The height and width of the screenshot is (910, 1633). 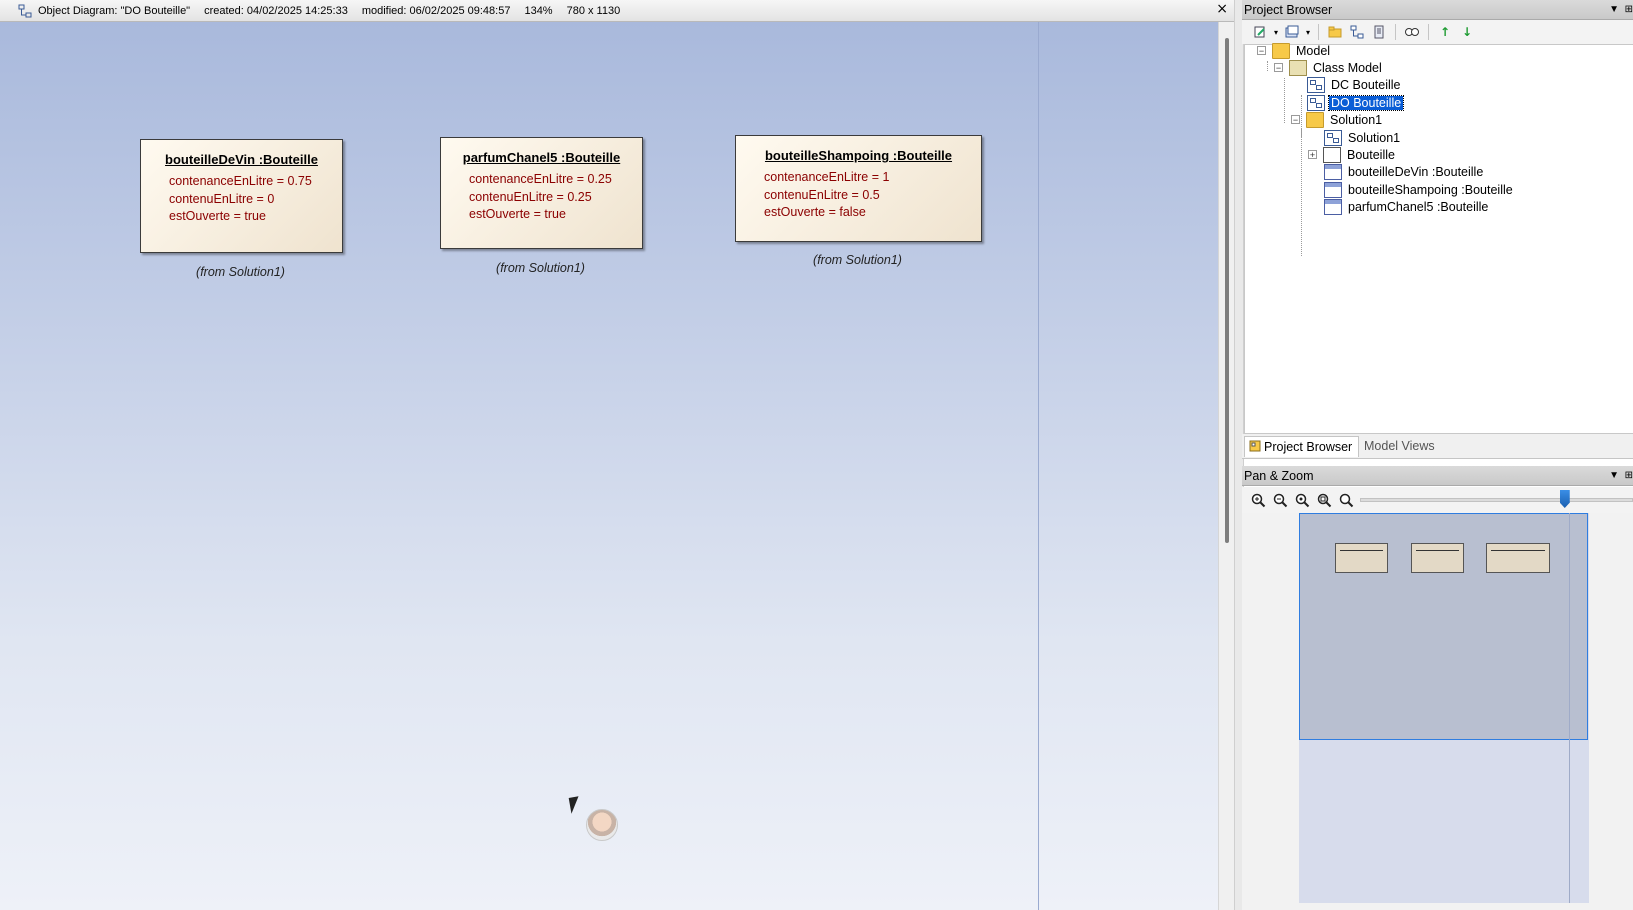 What do you see at coordinates (1315, 119) in the screenshot?
I see `package-folder-icon` at bounding box center [1315, 119].